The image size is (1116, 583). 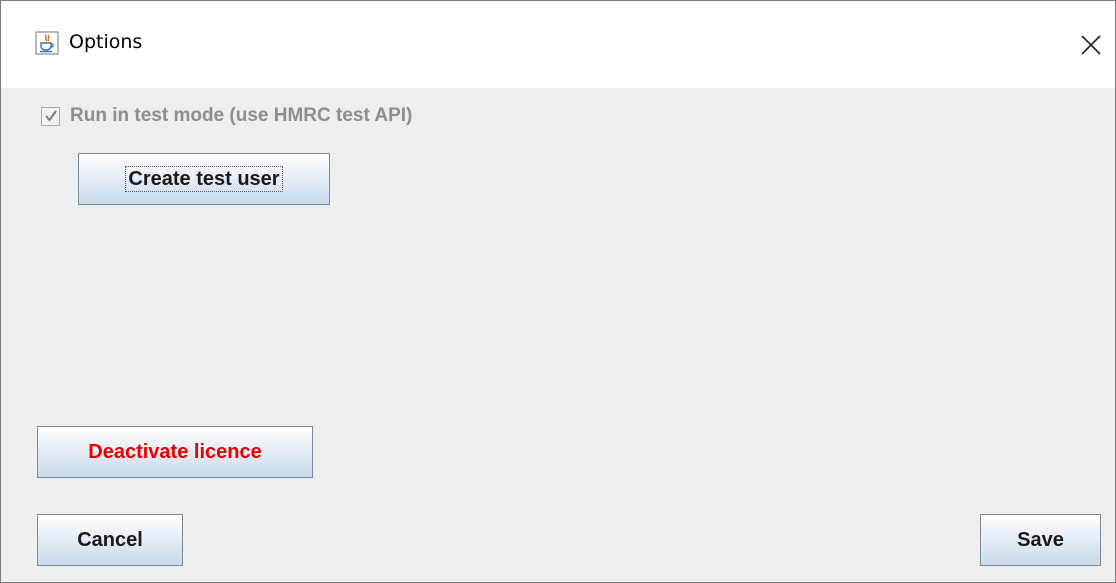 I want to click on dialog-title: Options, so click(x=106, y=42).